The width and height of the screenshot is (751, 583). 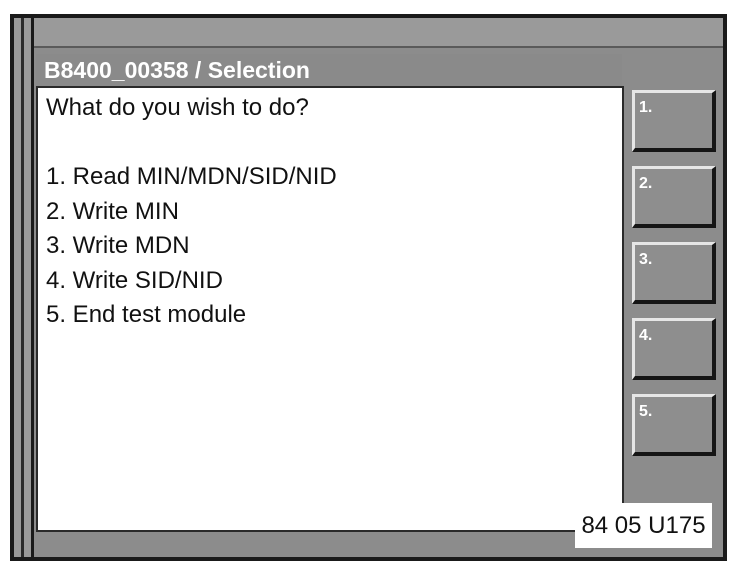 What do you see at coordinates (674, 425) in the screenshot?
I see `select-option-5-button: 5.` at bounding box center [674, 425].